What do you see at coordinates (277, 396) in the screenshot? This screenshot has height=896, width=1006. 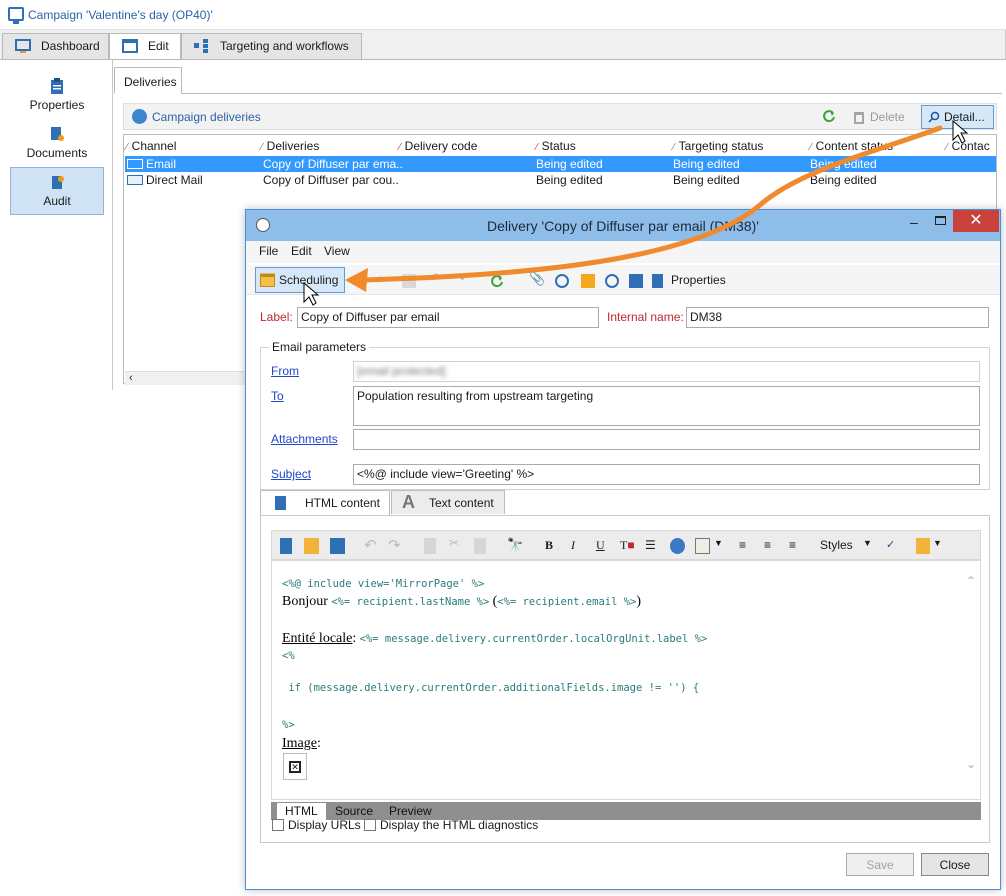 I see `to-link: To` at bounding box center [277, 396].